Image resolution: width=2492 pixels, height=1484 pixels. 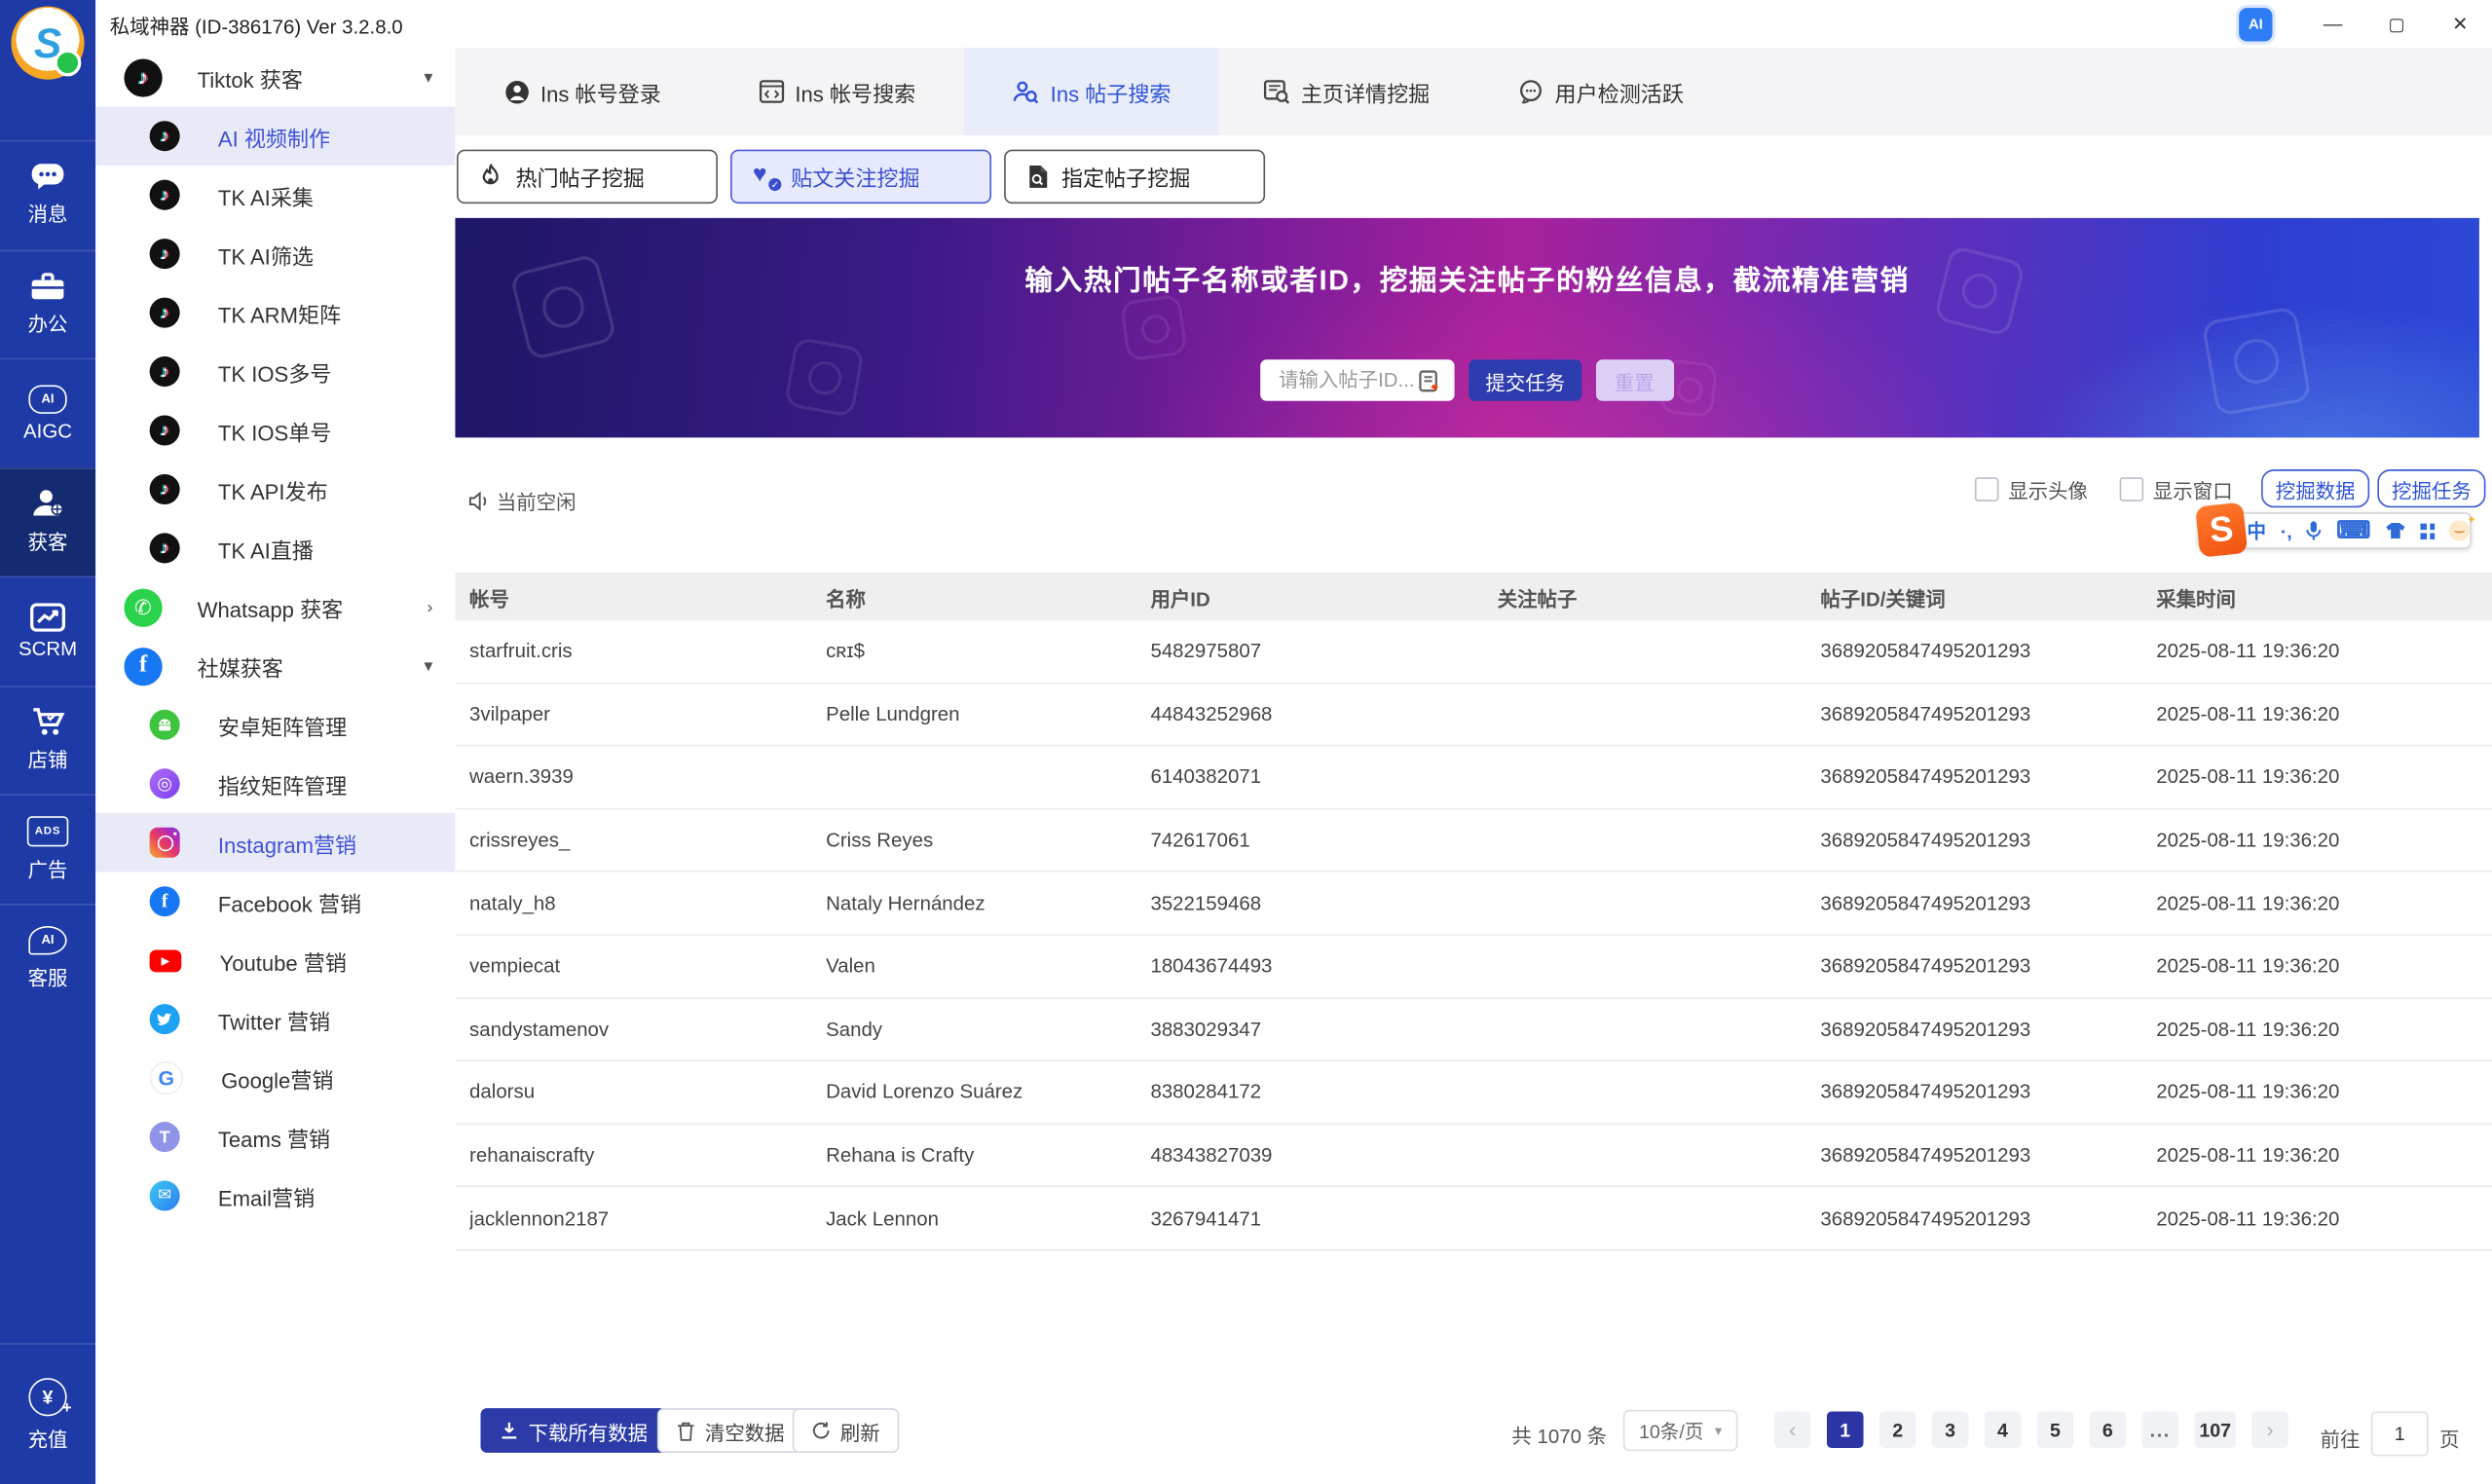 What do you see at coordinates (48, 303) in the screenshot?
I see `rail-item-office: 办公` at bounding box center [48, 303].